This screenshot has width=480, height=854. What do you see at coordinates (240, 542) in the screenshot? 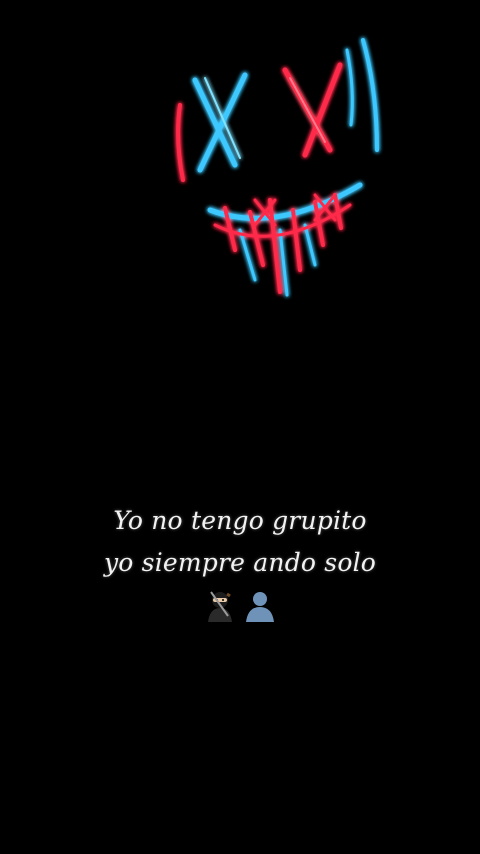
I see `caption: Yo no tengo grupito yo siempre ando solo` at bounding box center [240, 542].